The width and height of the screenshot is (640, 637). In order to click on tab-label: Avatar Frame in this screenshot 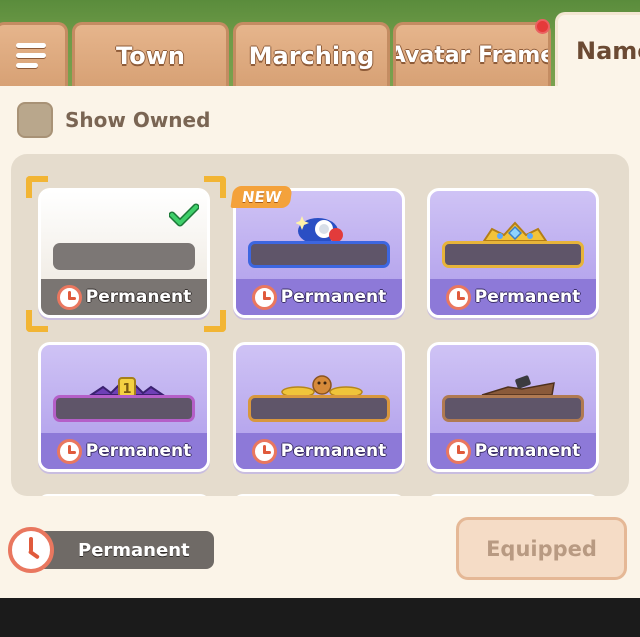, I will do `click(472, 55)`.